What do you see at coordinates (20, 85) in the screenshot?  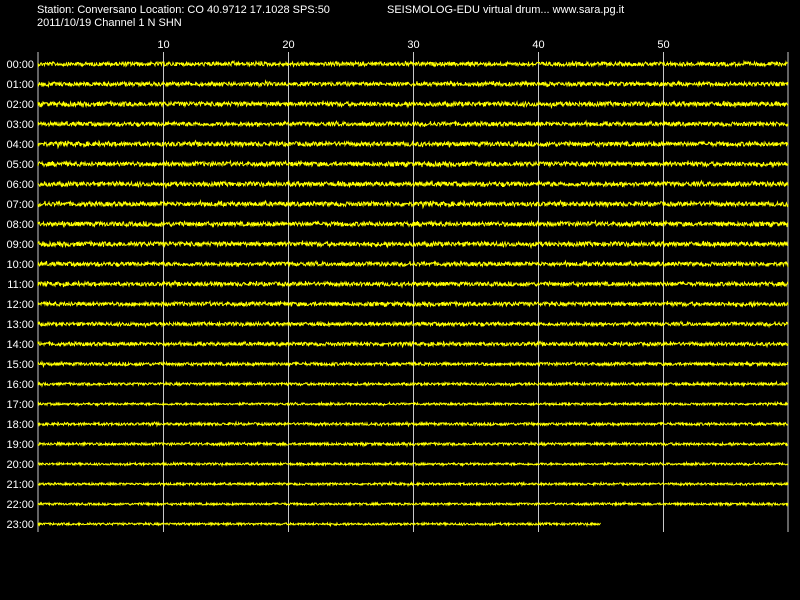 I see `hour-label: 01:00` at bounding box center [20, 85].